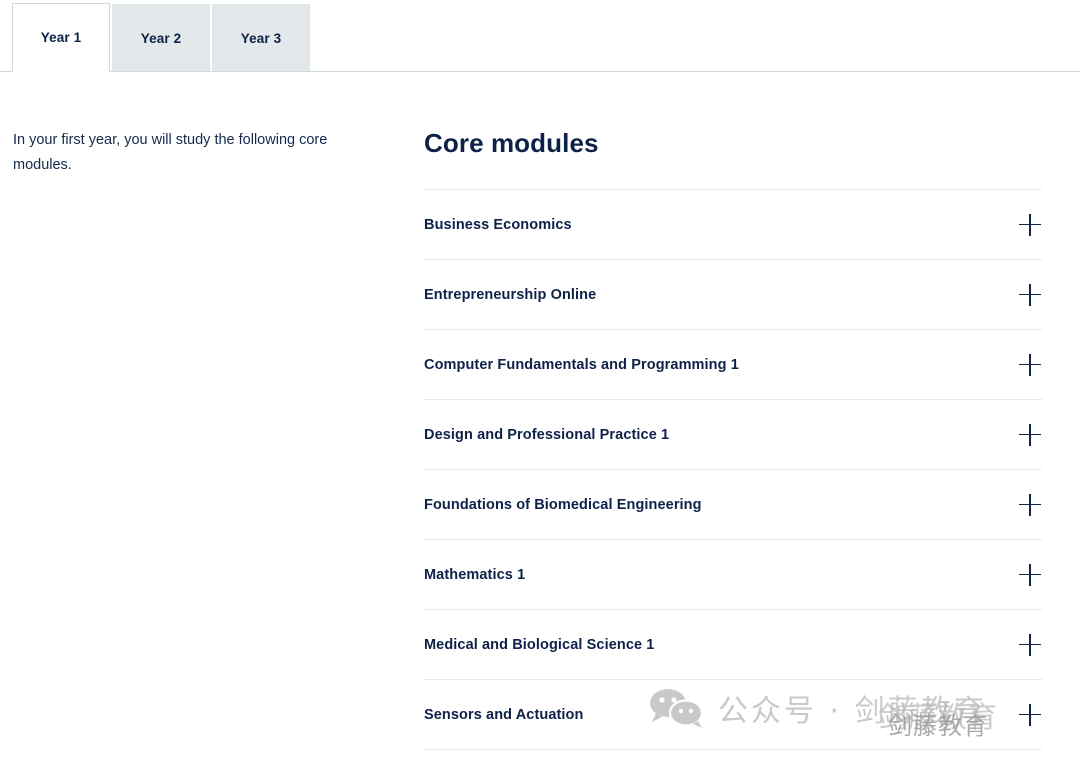 This screenshot has width=1080, height=768. I want to click on module-row-foundations-of-biomedical-engineering: Foundations of Biomedical Engineering, so click(733, 505).